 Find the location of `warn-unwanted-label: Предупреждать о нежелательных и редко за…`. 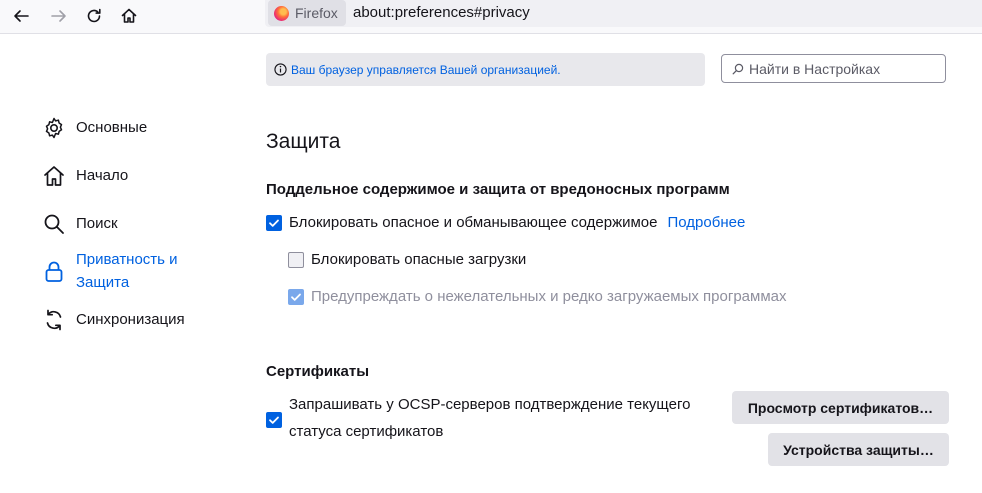

warn-unwanted-label: Предупреждать о нежелательных и редко за… is located at coordinates (549, 296).